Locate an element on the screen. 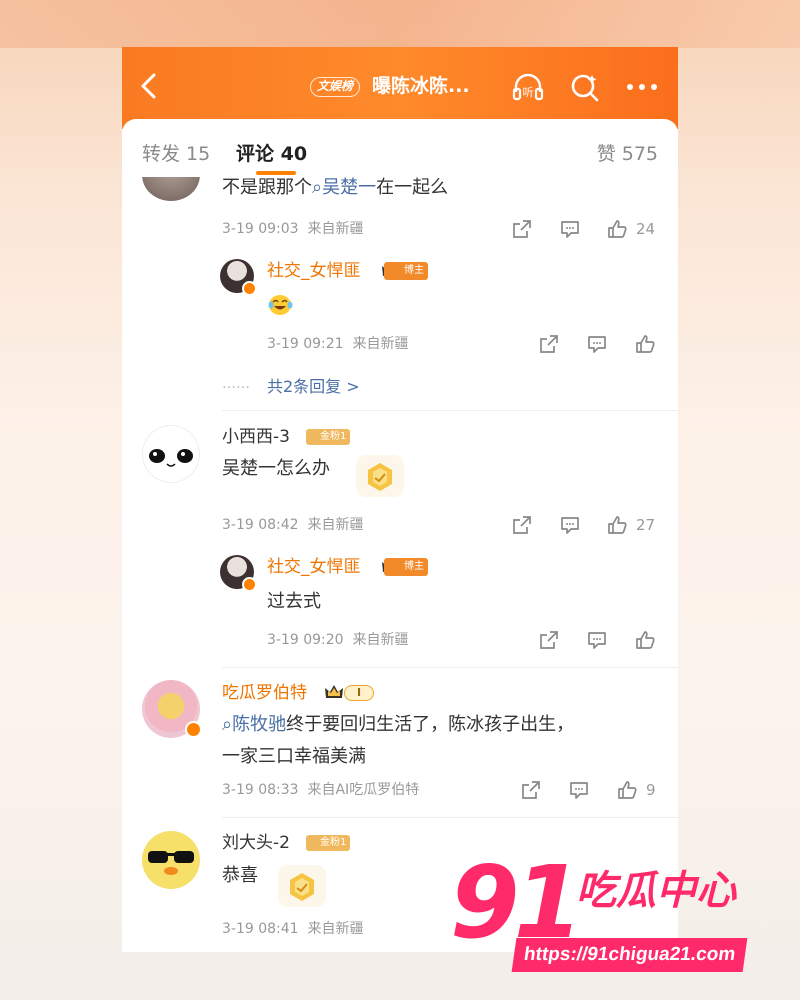 This screenshot has width=800, height=1000. tab-comment: 评论 40 is located at coordinates (271, 152).